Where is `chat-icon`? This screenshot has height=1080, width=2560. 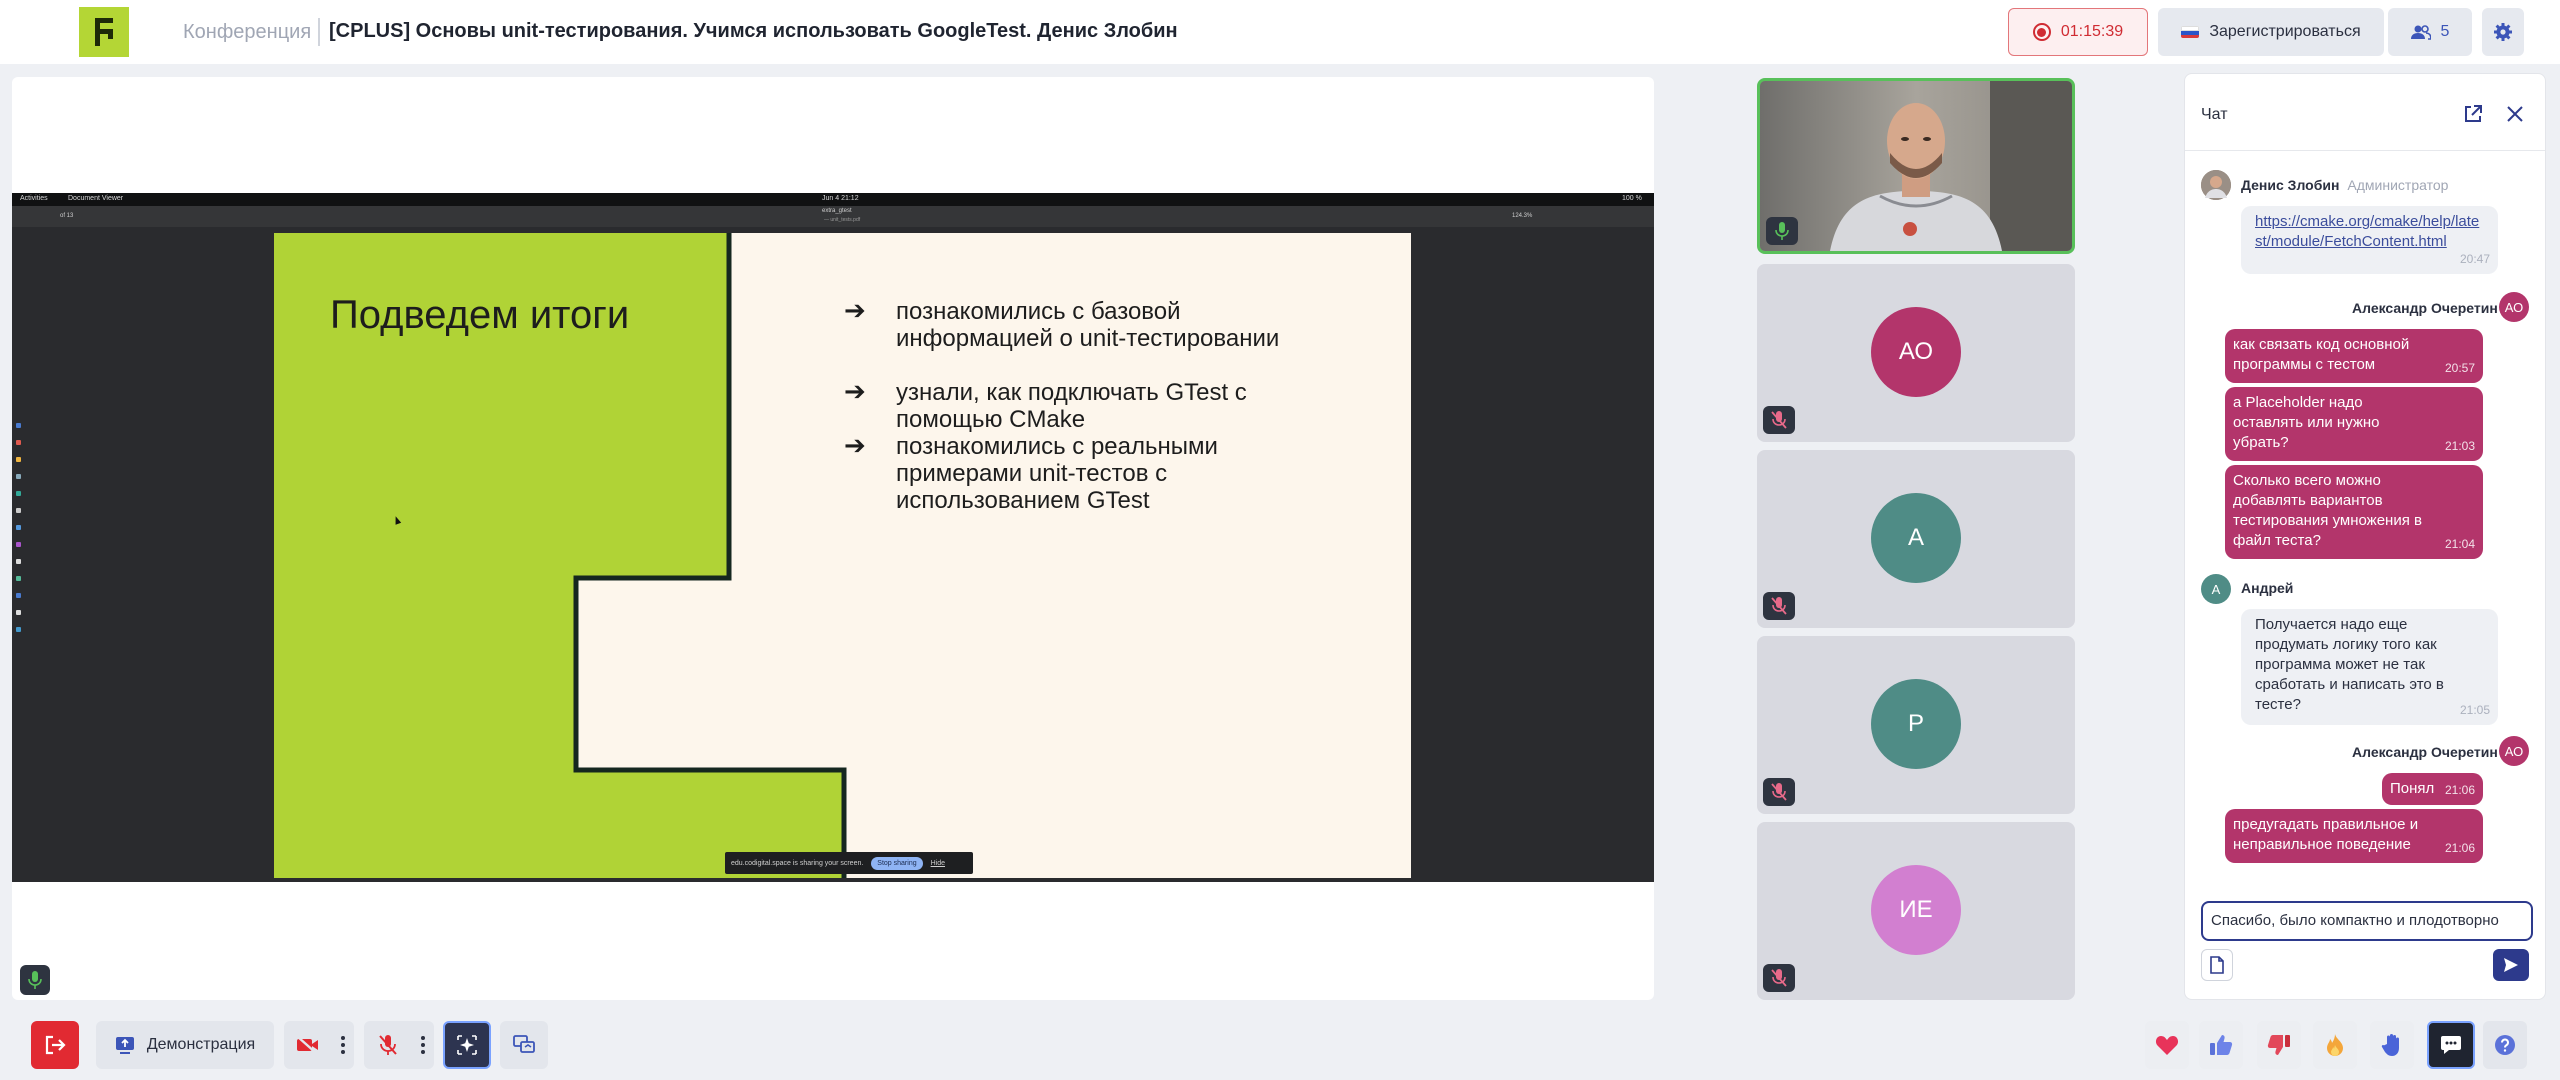 chat-icon is located at coordinates (2451, 1045).